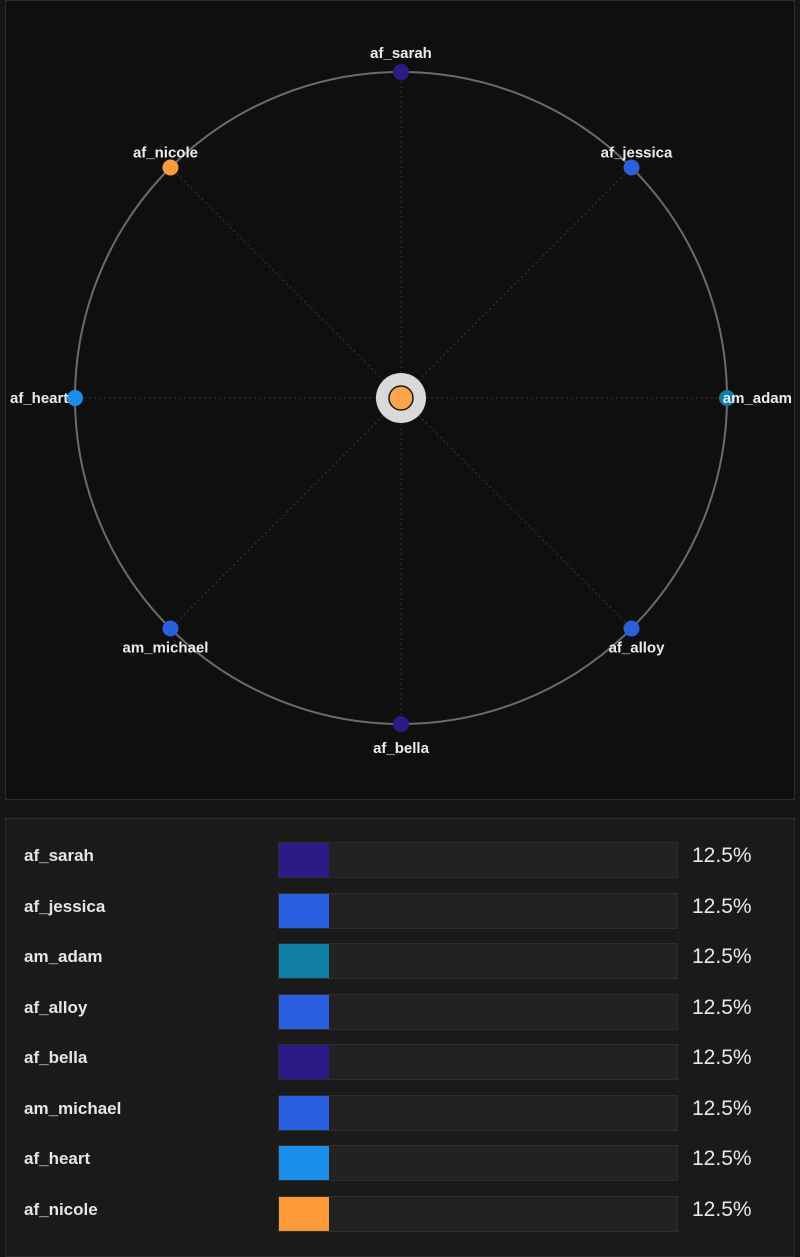 This screenshot has width=800, height=1257. I want to click on voice-row-af_heart: af_heart 12.5%, so click(401, 1165).